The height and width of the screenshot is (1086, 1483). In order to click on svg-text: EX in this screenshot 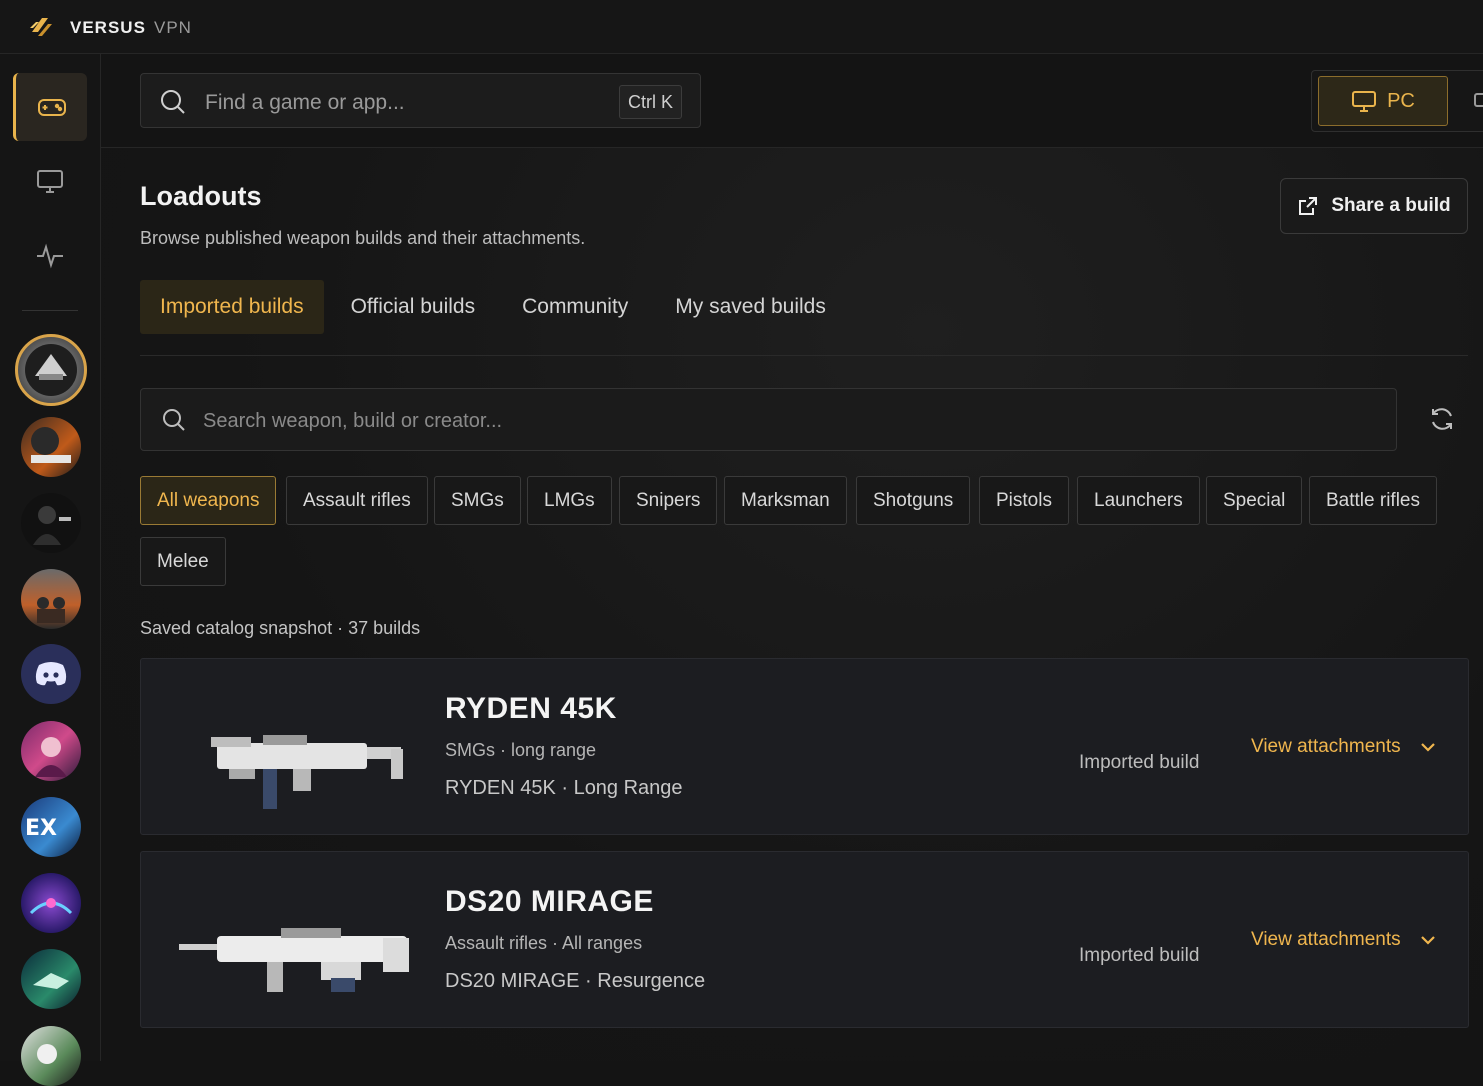, I will do `click(41, 828)`.